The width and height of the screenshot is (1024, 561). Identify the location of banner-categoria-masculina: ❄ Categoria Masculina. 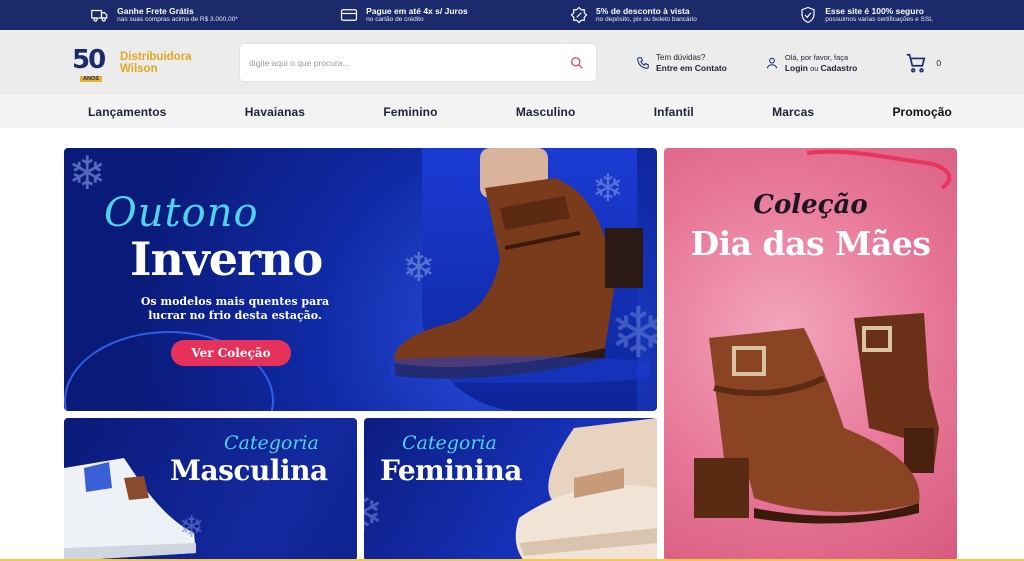
(210, 489).